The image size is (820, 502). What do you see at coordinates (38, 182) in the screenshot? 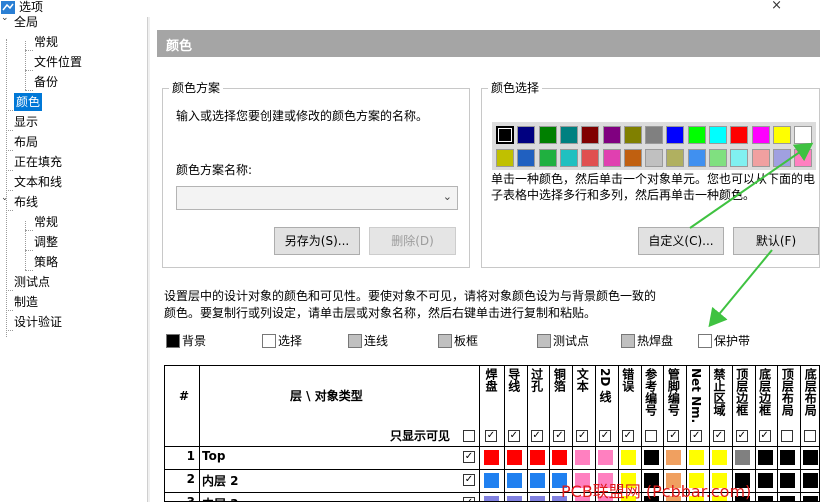
I see `tree-item-8: 文本和线` at bounding box center [38, 182].